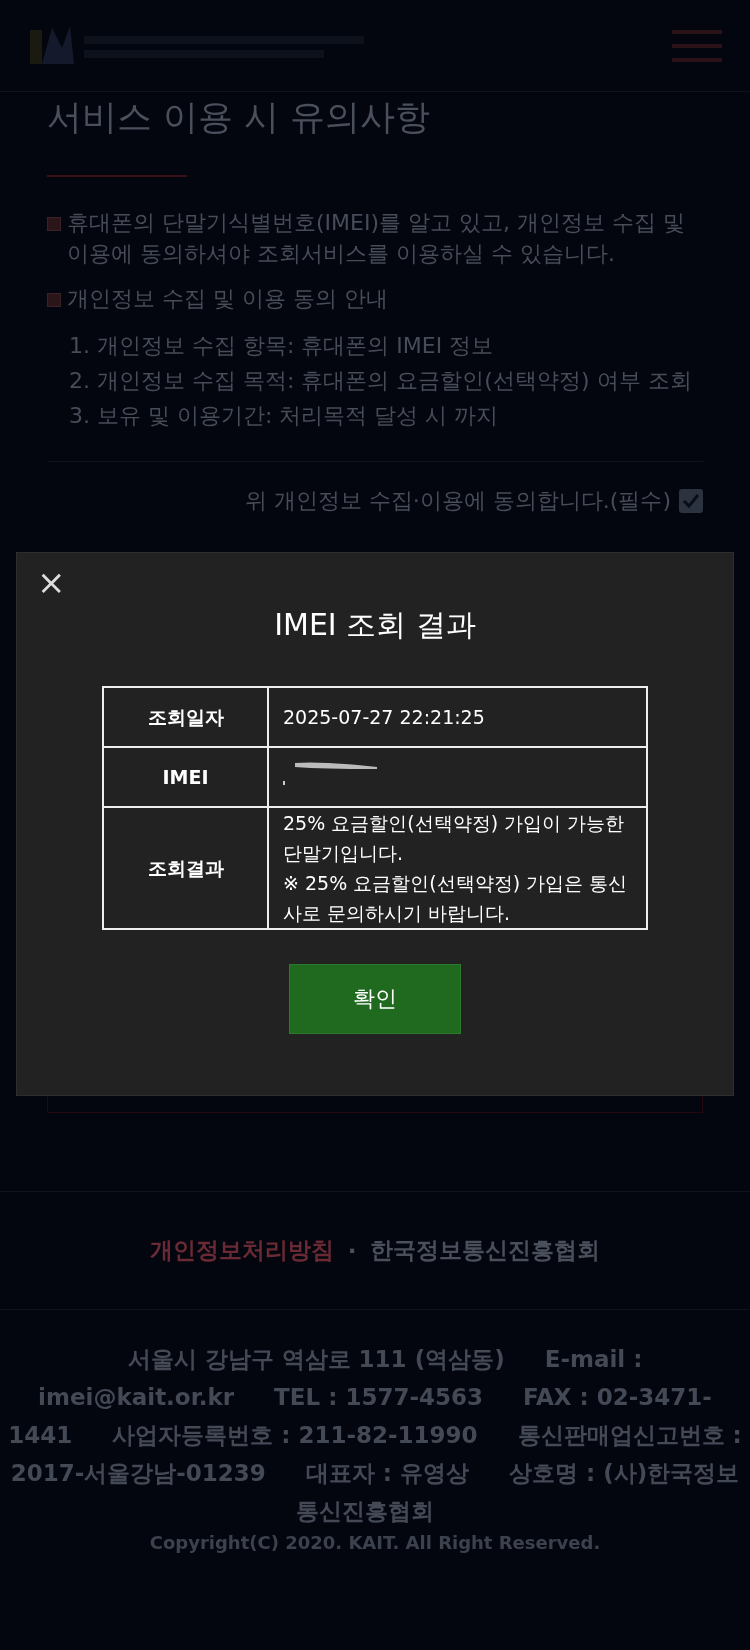  I want to click on table-cell: 2025-07-27 22:21:25, so click(457, 717).